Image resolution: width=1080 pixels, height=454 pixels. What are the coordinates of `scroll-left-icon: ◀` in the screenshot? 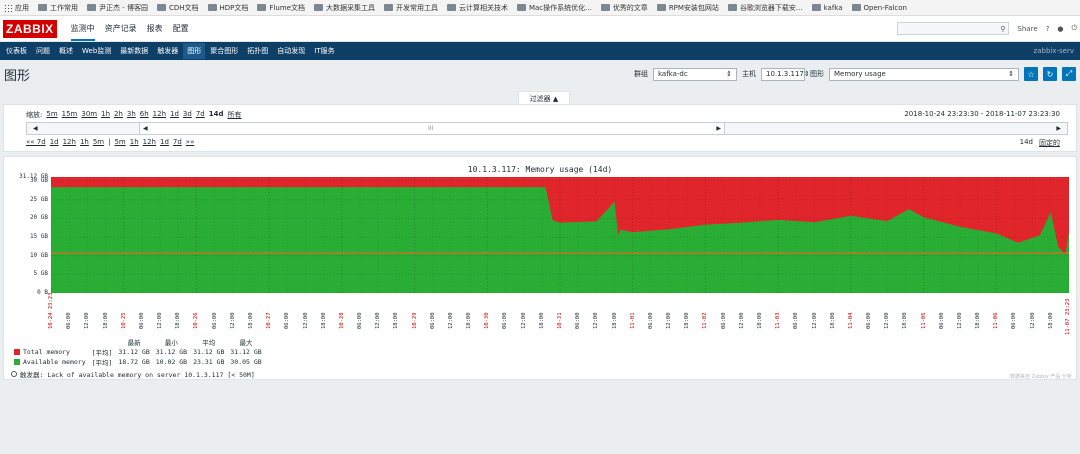 It's located at (35, 128).